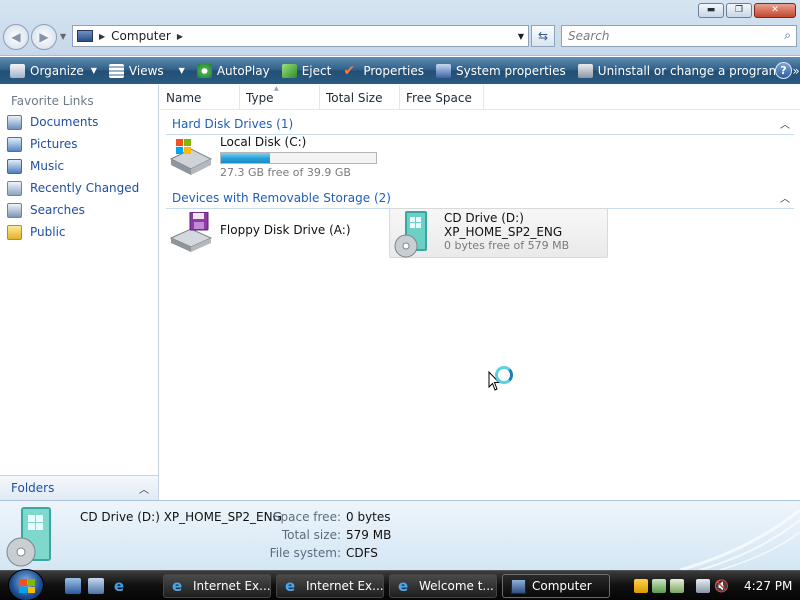 Image resolution: width=800 pixels, height=600 pixels. I want to click on file-system-value: CDFS, so click(362, 553).